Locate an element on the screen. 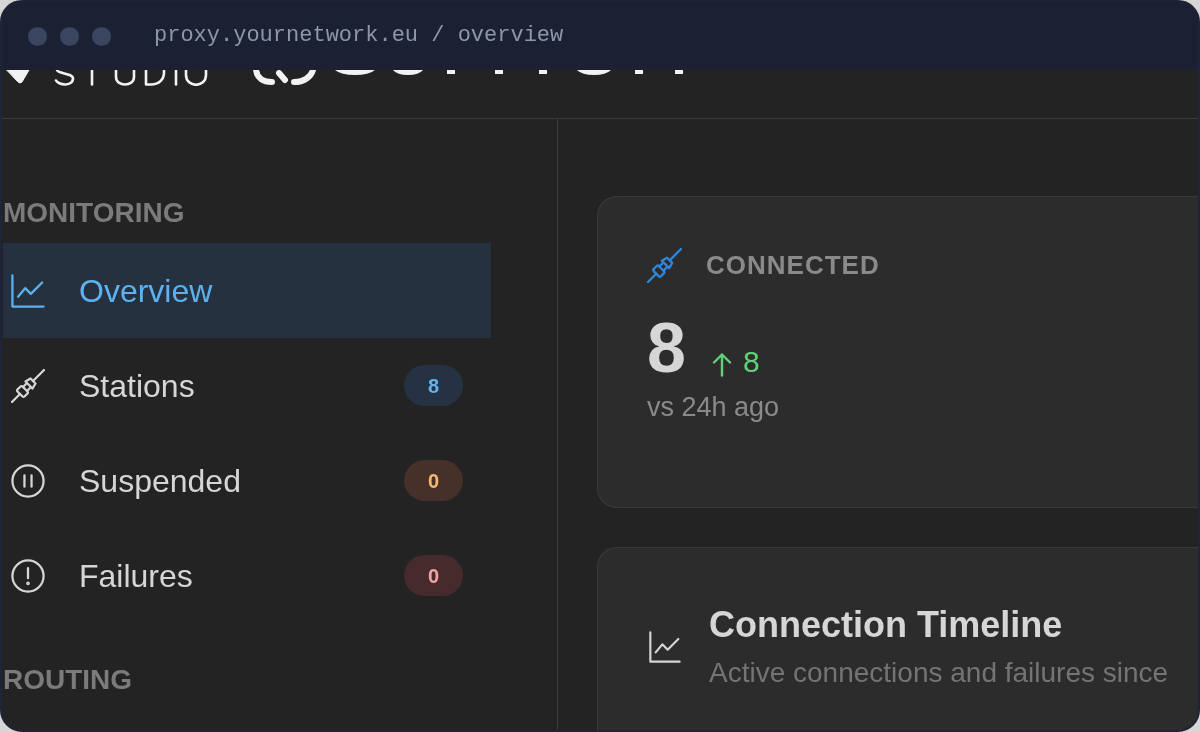  card-subtitle: Active connections and failures since is located at coordinates (939, 673).